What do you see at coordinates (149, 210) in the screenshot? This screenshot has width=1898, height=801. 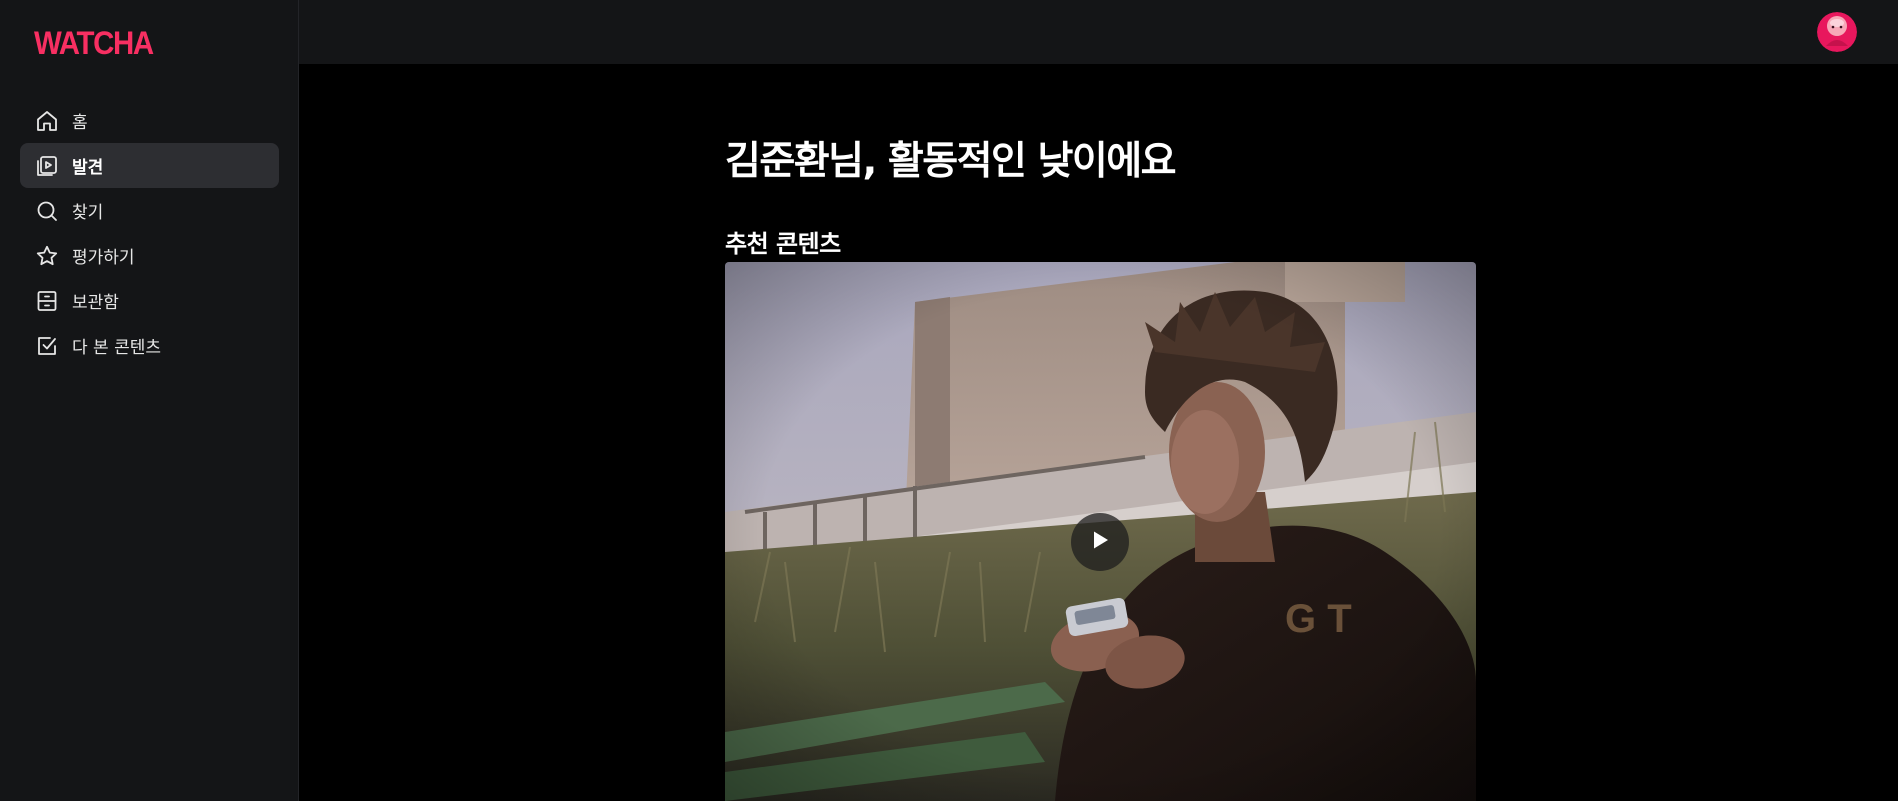 I see `sidebar-item-search: 찾기` at bounding box center [149, 210].